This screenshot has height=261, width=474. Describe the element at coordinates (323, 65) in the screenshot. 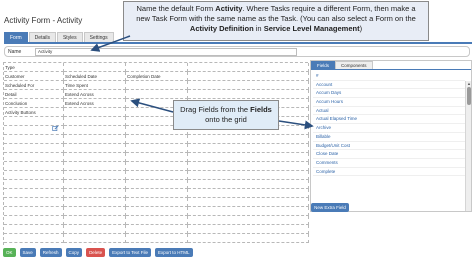

I see `tab-fields: Fields` at that location.